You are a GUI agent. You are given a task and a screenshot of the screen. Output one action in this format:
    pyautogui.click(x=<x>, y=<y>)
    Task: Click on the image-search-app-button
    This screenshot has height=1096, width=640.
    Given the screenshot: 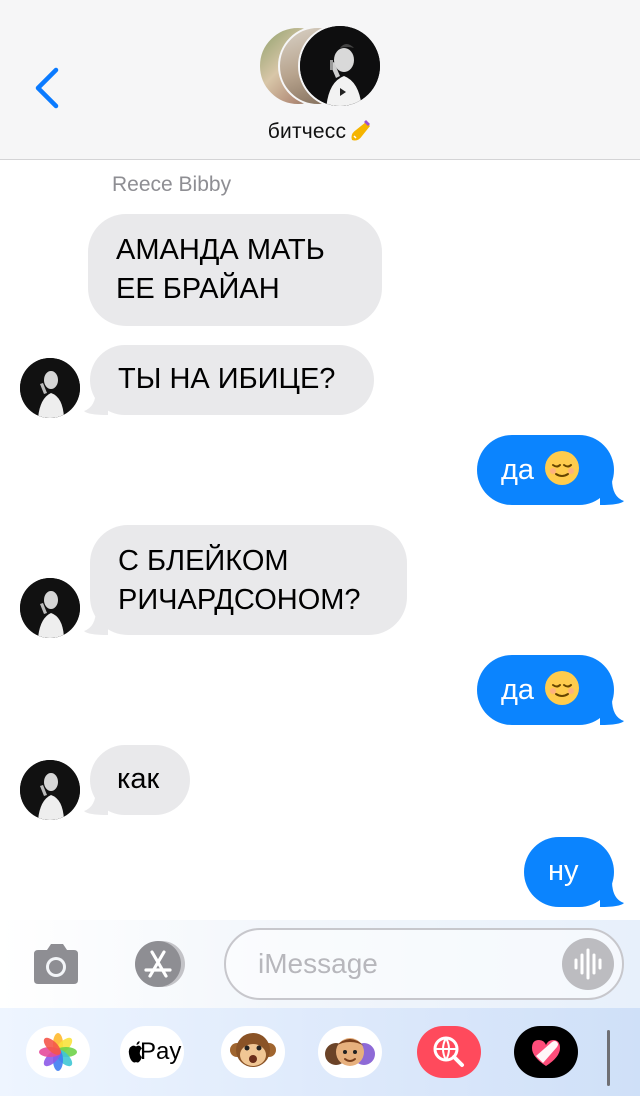 What is the action you would take?
    pyautogui.click(x=449, y=1052)
    